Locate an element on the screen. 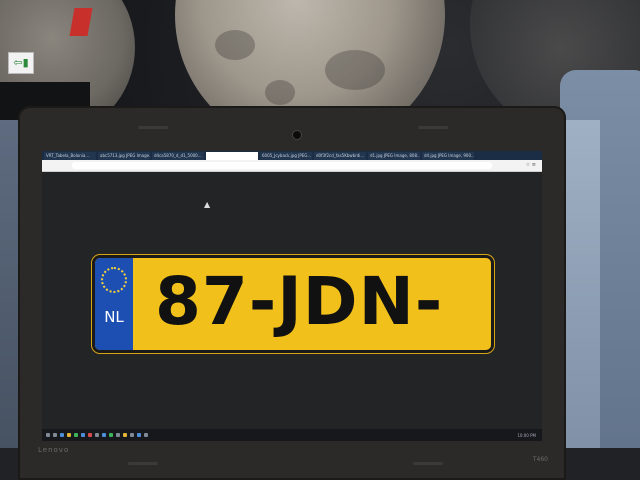 This screenshot has width=640, height=480. windows-taskbar: 10:00 PM is located at coordinates (292, 435).